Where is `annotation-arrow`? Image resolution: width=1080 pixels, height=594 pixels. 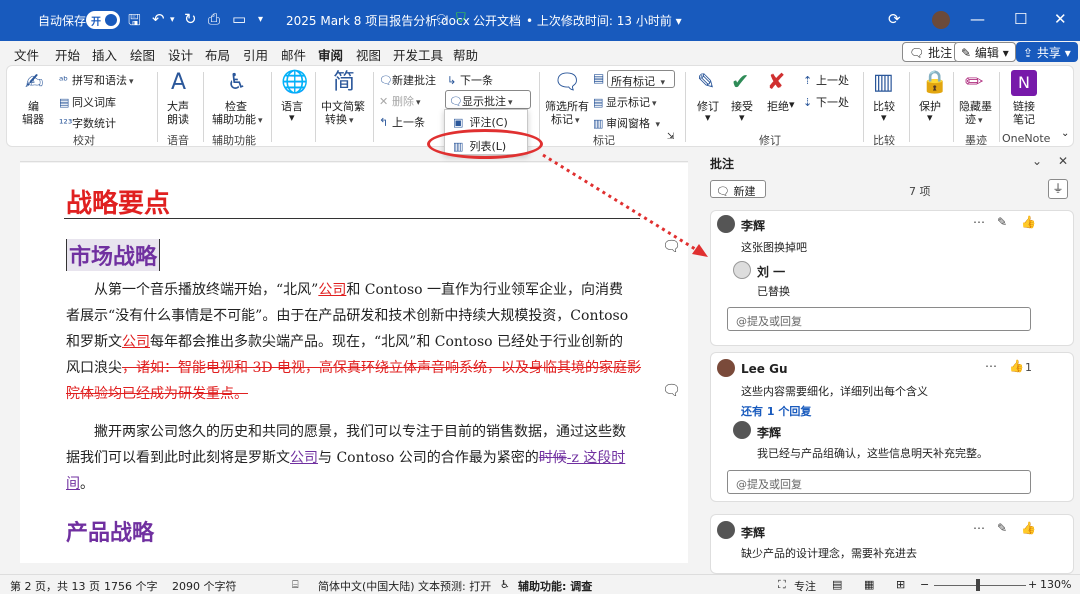 annotation-arrow is located at coordinates (625, 205).